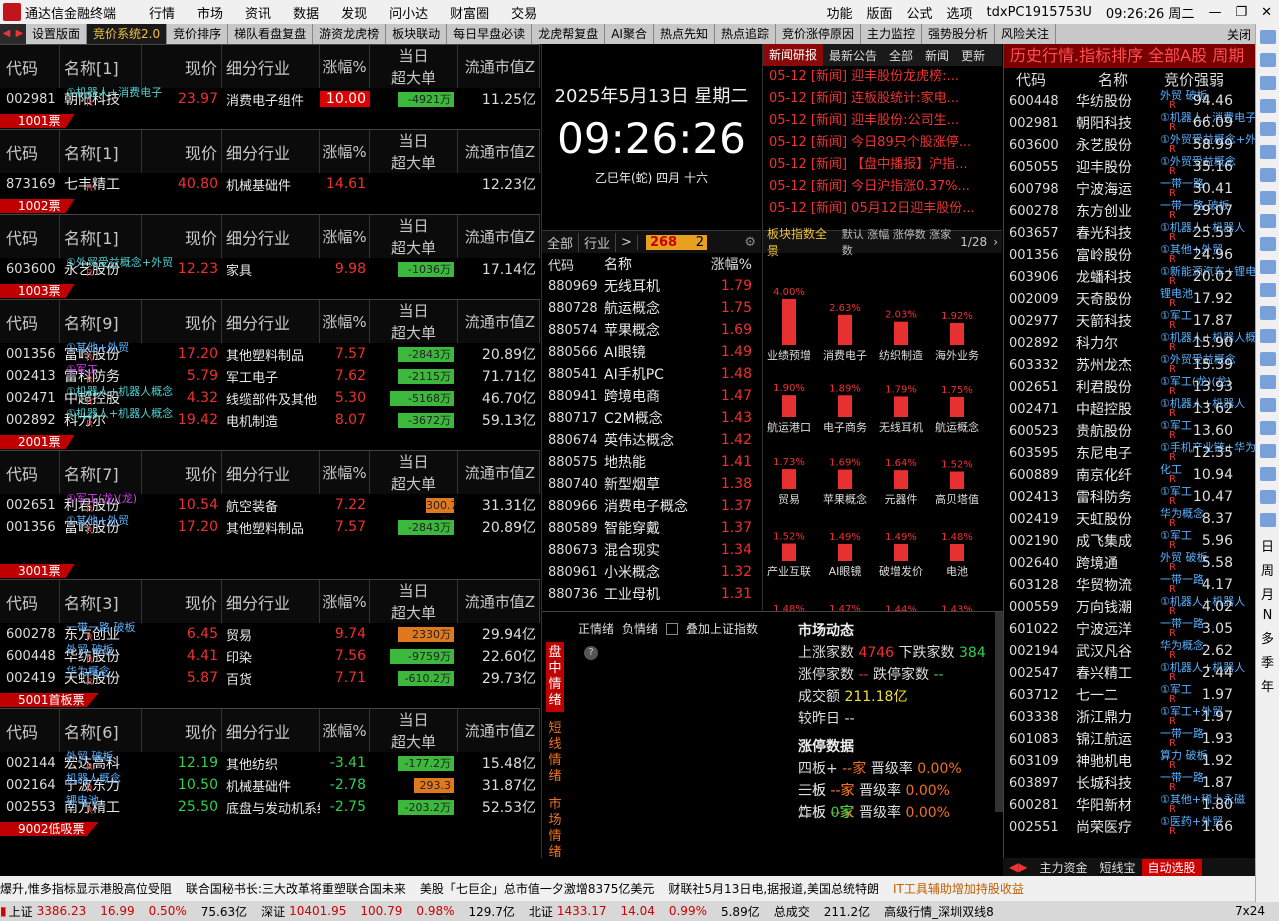  I want to click on tab-more: >, so click(627, 242).